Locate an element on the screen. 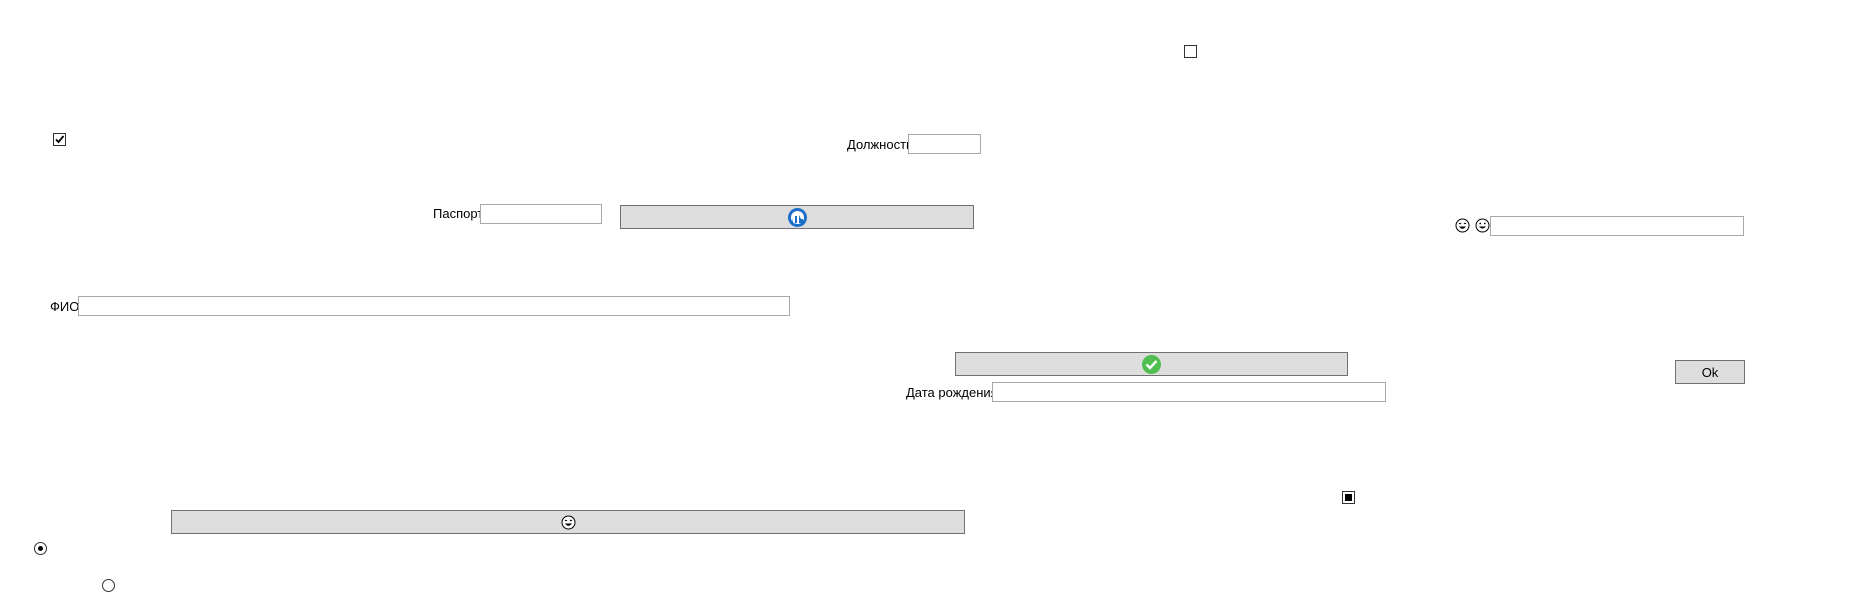  check-circle-icon is located at coordinates (1151, 364).